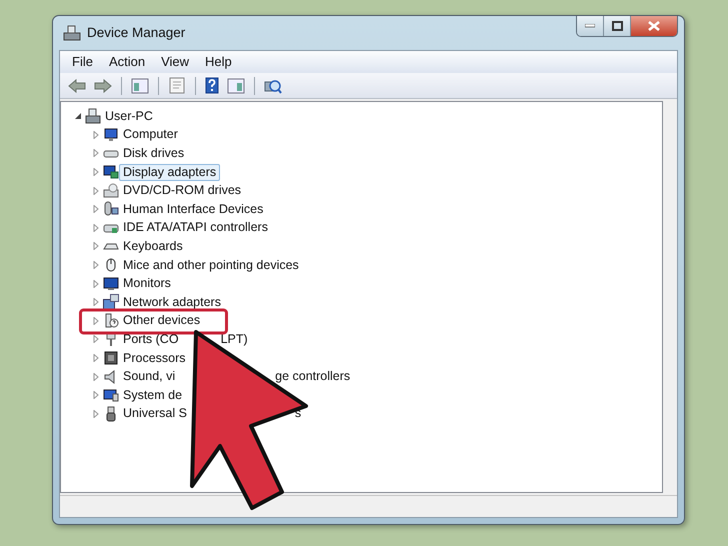 Image resolution: width=728 pixels, height=546 pixels. What do you see at coordinates (151, 339) in the screenshot?
I see `tree-item: Ports (CO` at bounding box center [151, 339].